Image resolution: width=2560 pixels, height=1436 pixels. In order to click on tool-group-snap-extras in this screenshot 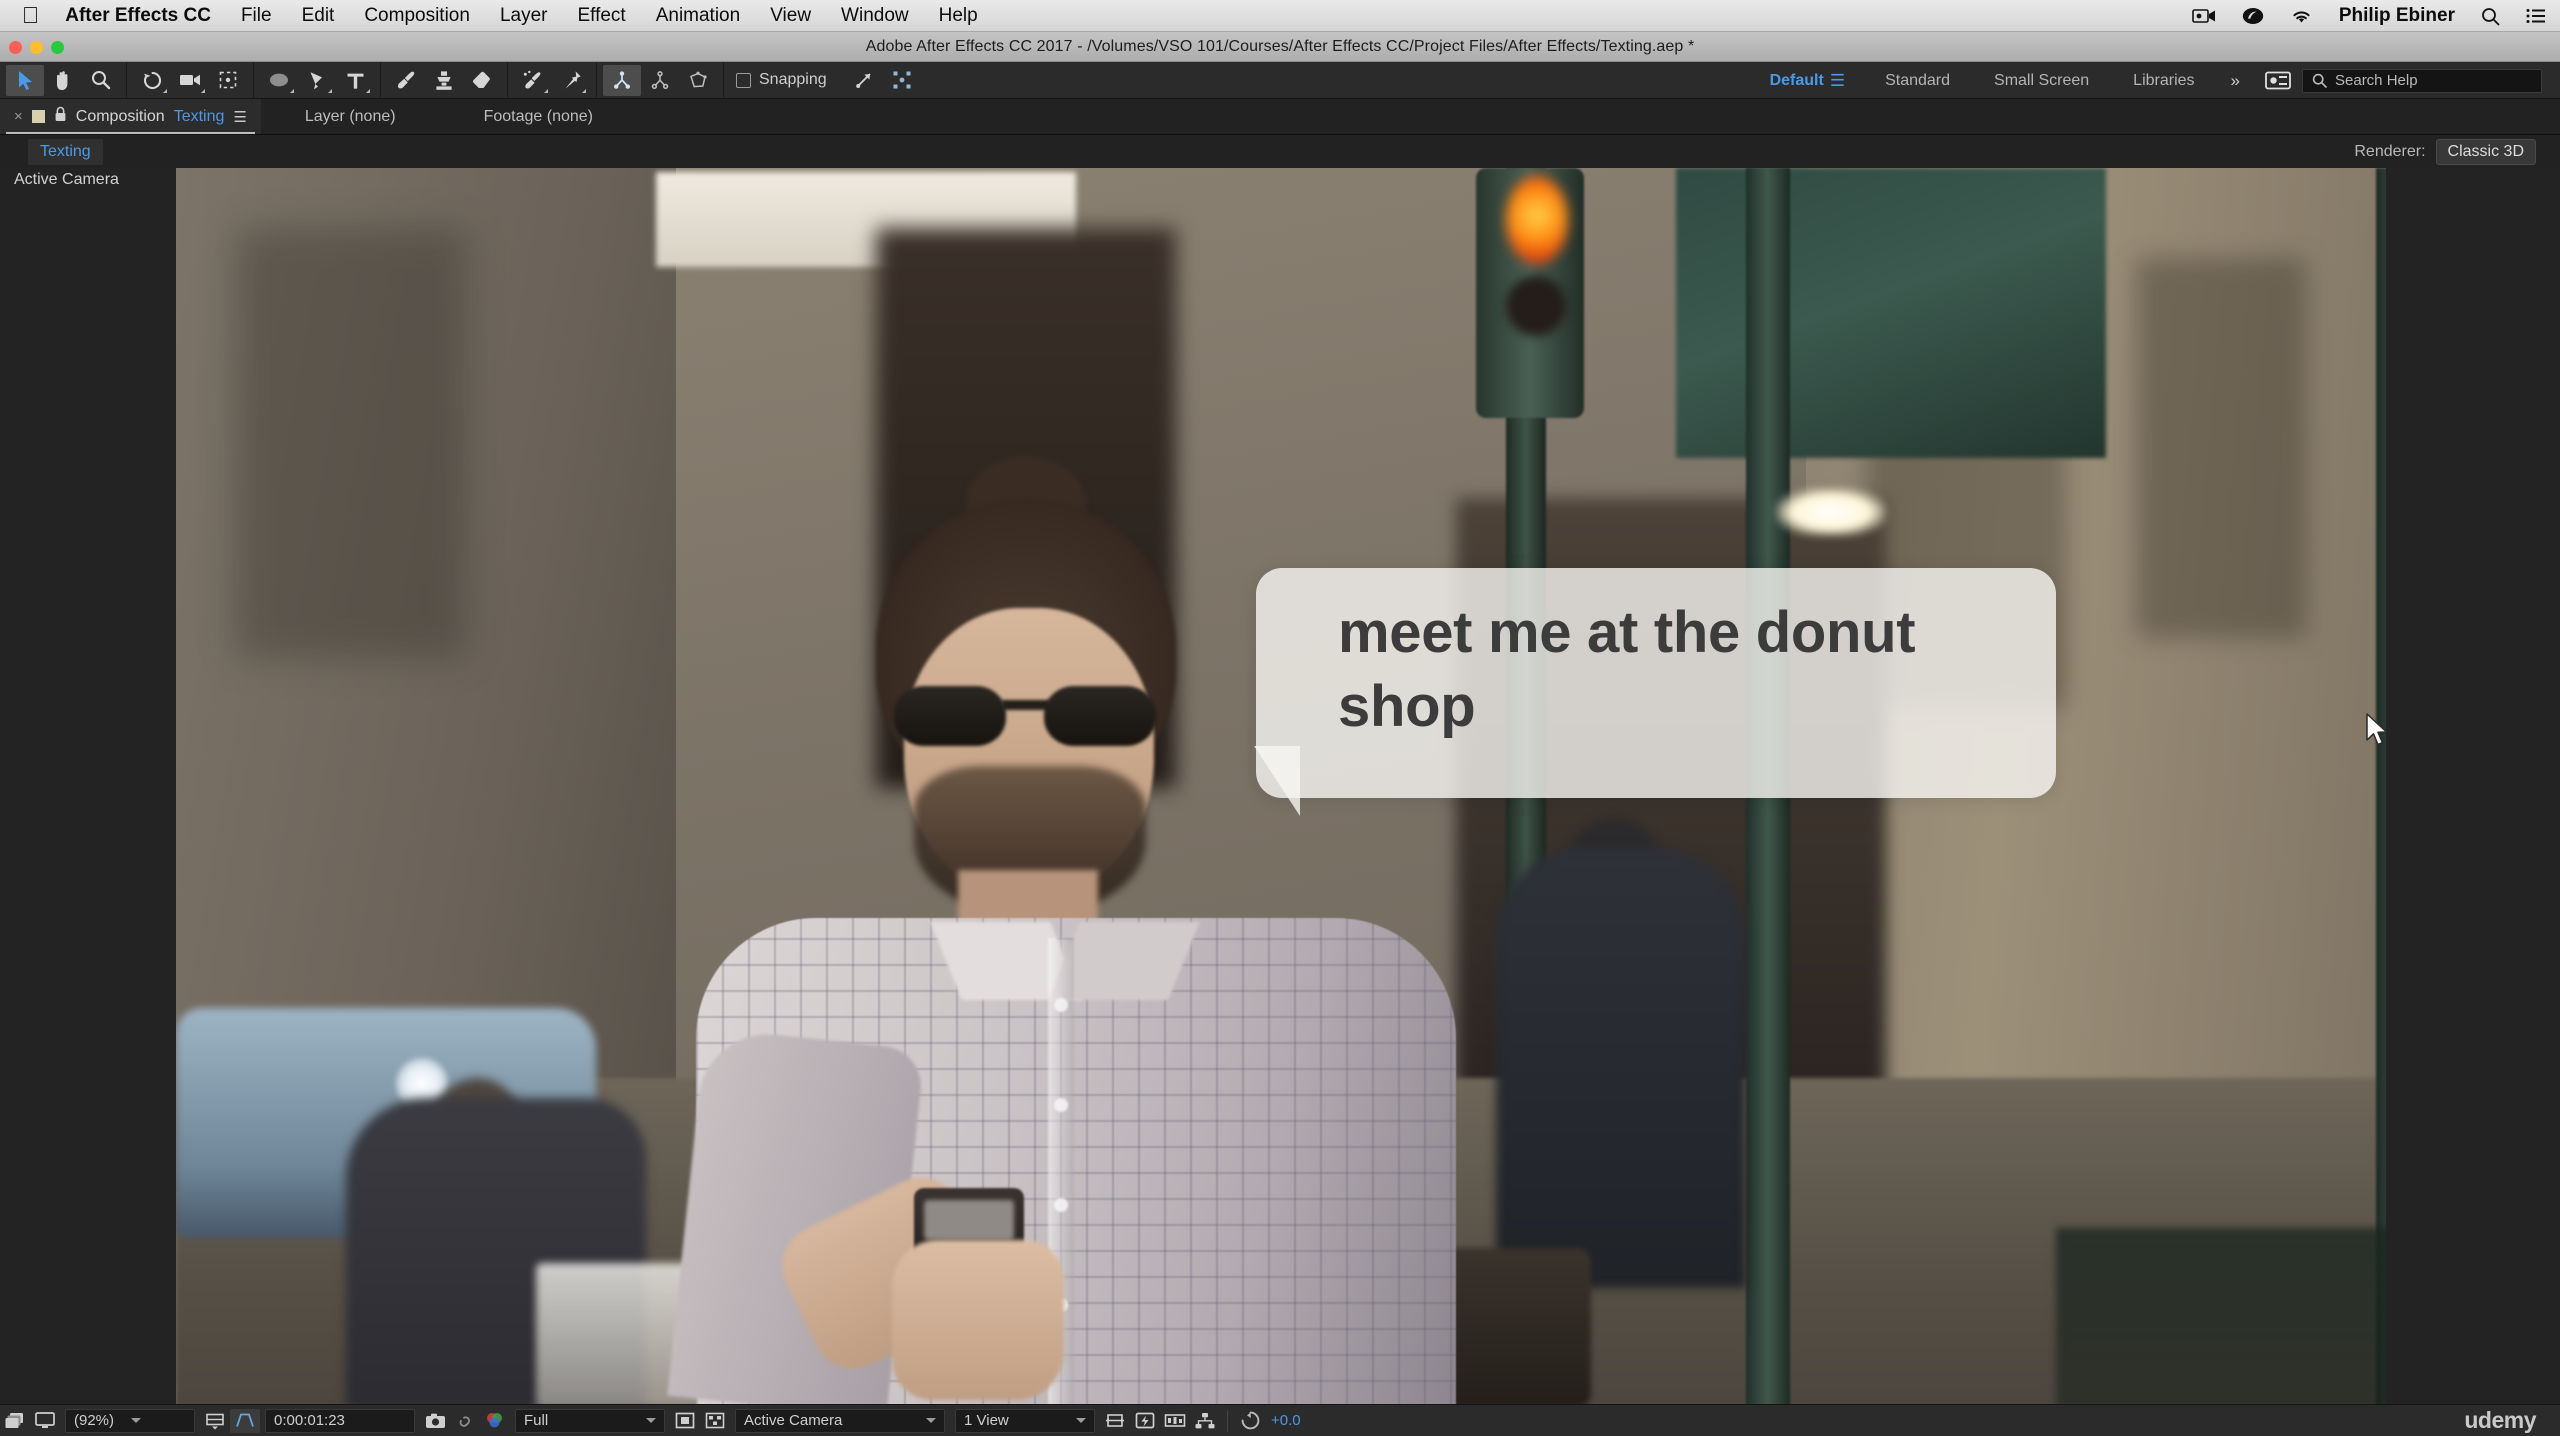, I will do `click(883, 80)`.